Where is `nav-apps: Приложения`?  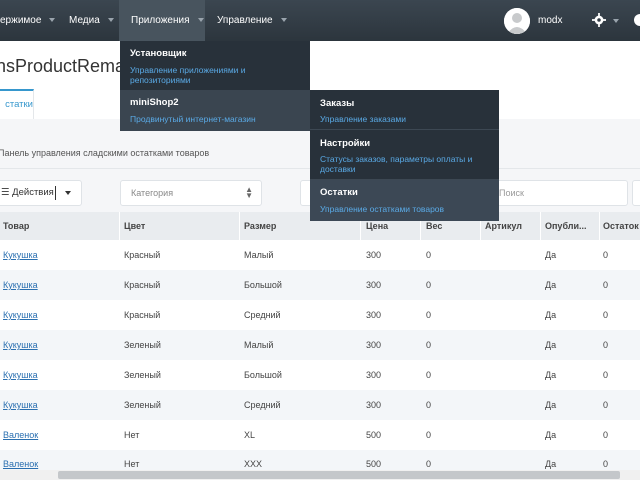
nav-apps: Приложения is located at coordinates (162, 20).